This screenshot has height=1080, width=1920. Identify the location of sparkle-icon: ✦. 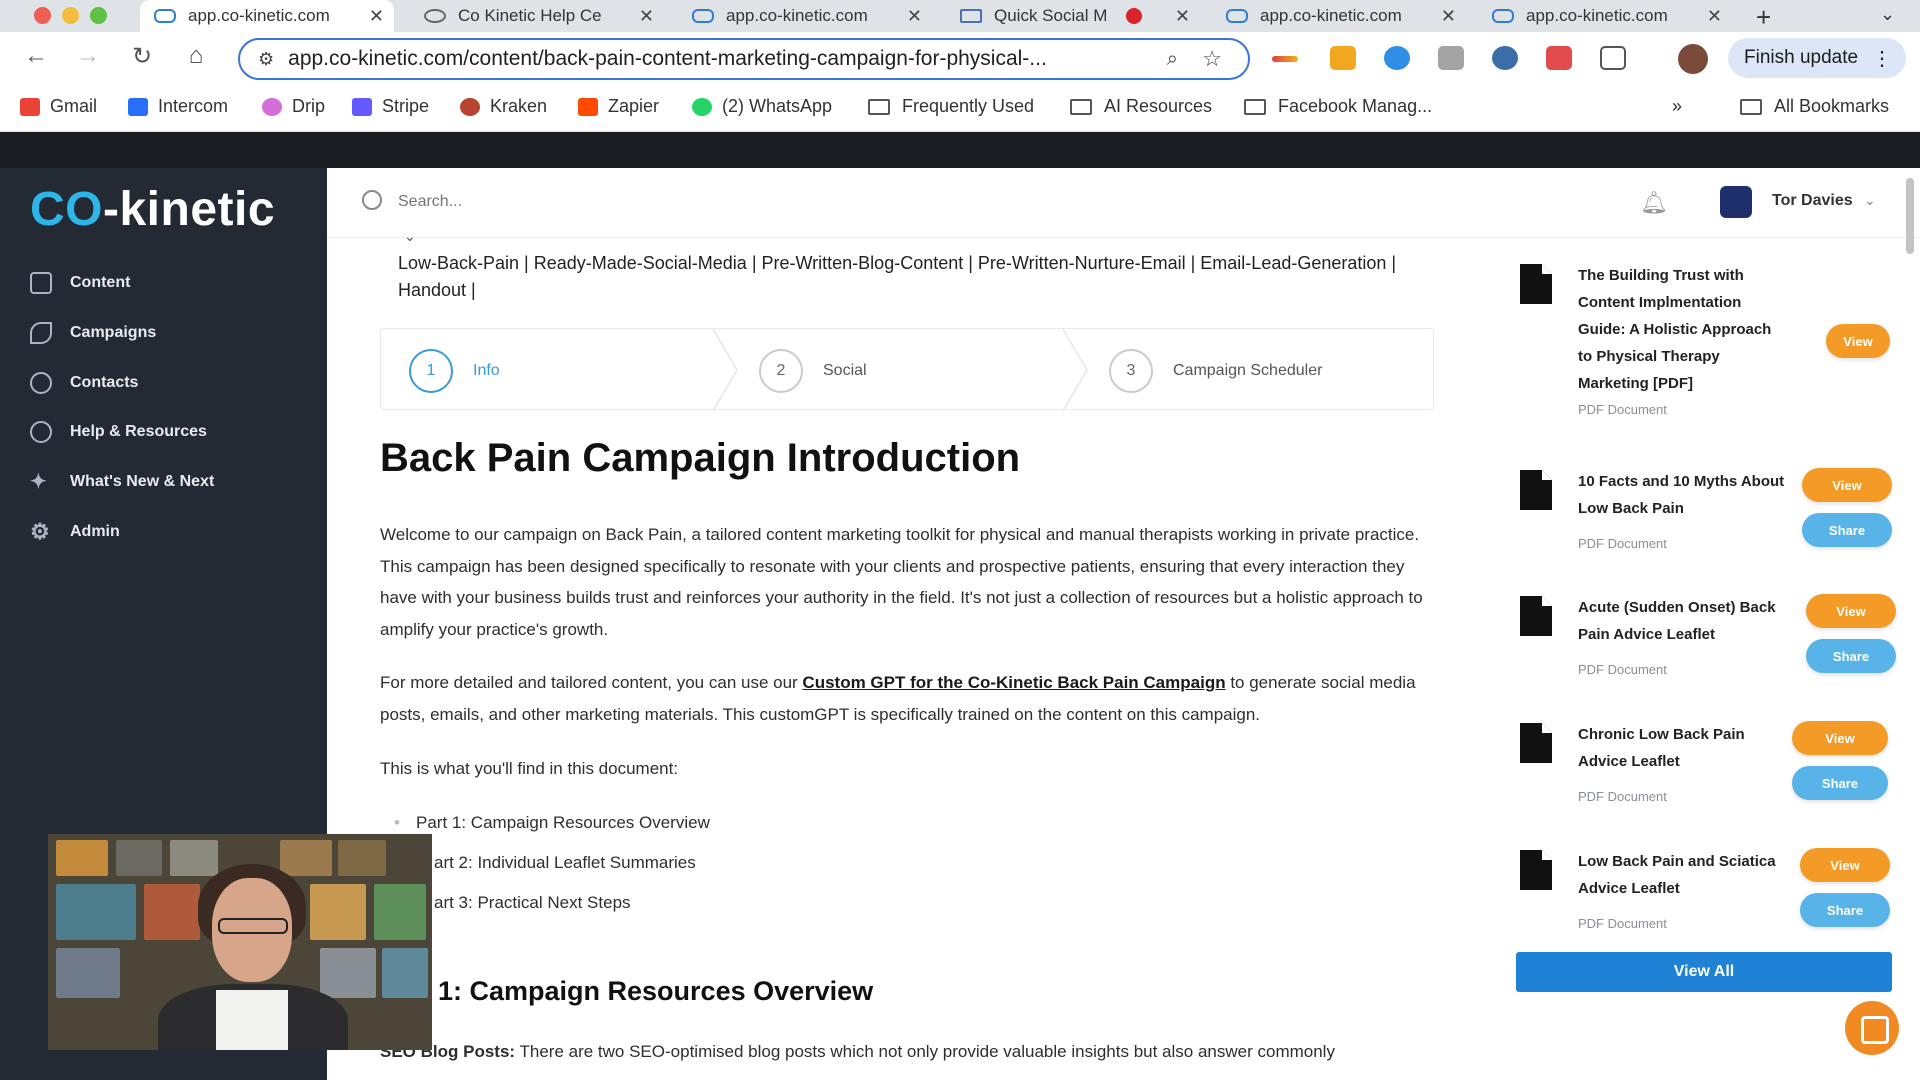
(38, 482).